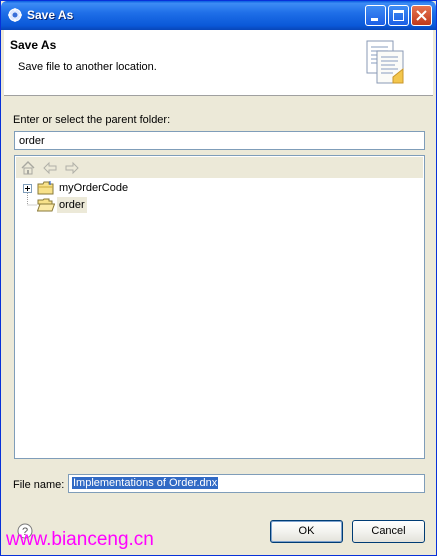 Image resolution: width=437 pixels, height=556 pixels. What do you see at coordinates (218, 63) in the screenshot?
I see `dialog-header: Save As Save file to another location.` at bounding box center [218, 63].